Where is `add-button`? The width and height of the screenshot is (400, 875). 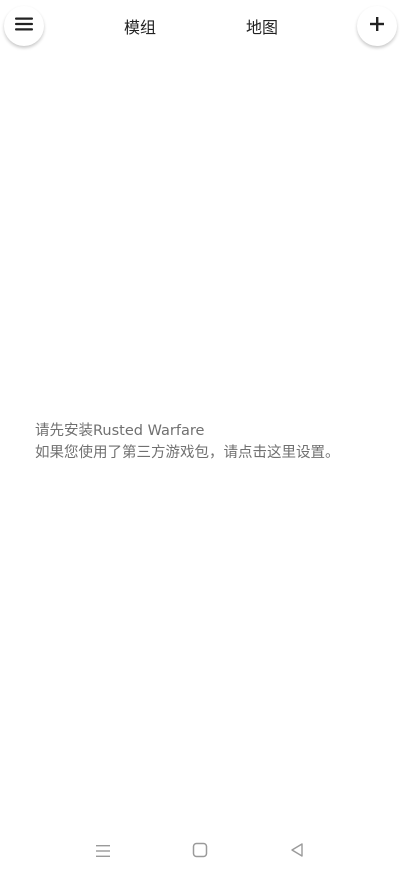 add-button is located at coordinates (377, 26).